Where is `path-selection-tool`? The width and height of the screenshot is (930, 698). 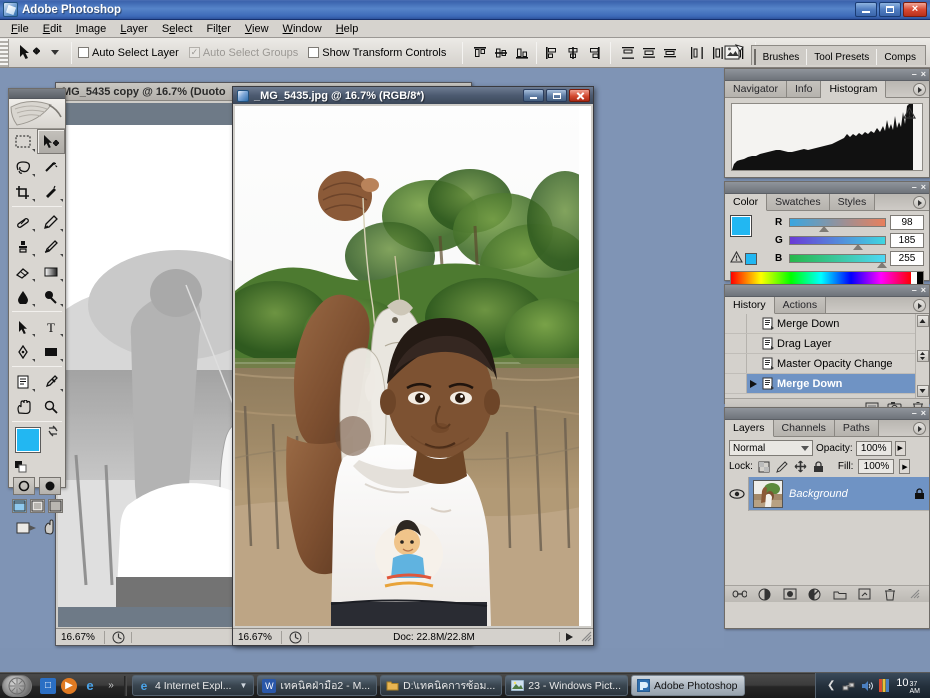
path-selection-tool is located at coordinates (23, 326).